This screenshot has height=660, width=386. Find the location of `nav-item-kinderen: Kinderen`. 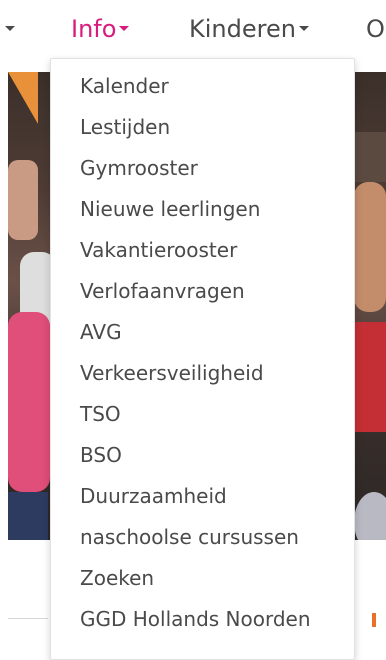

nav-item-kinderen: Kinderen is located at coordinates (249, 29).